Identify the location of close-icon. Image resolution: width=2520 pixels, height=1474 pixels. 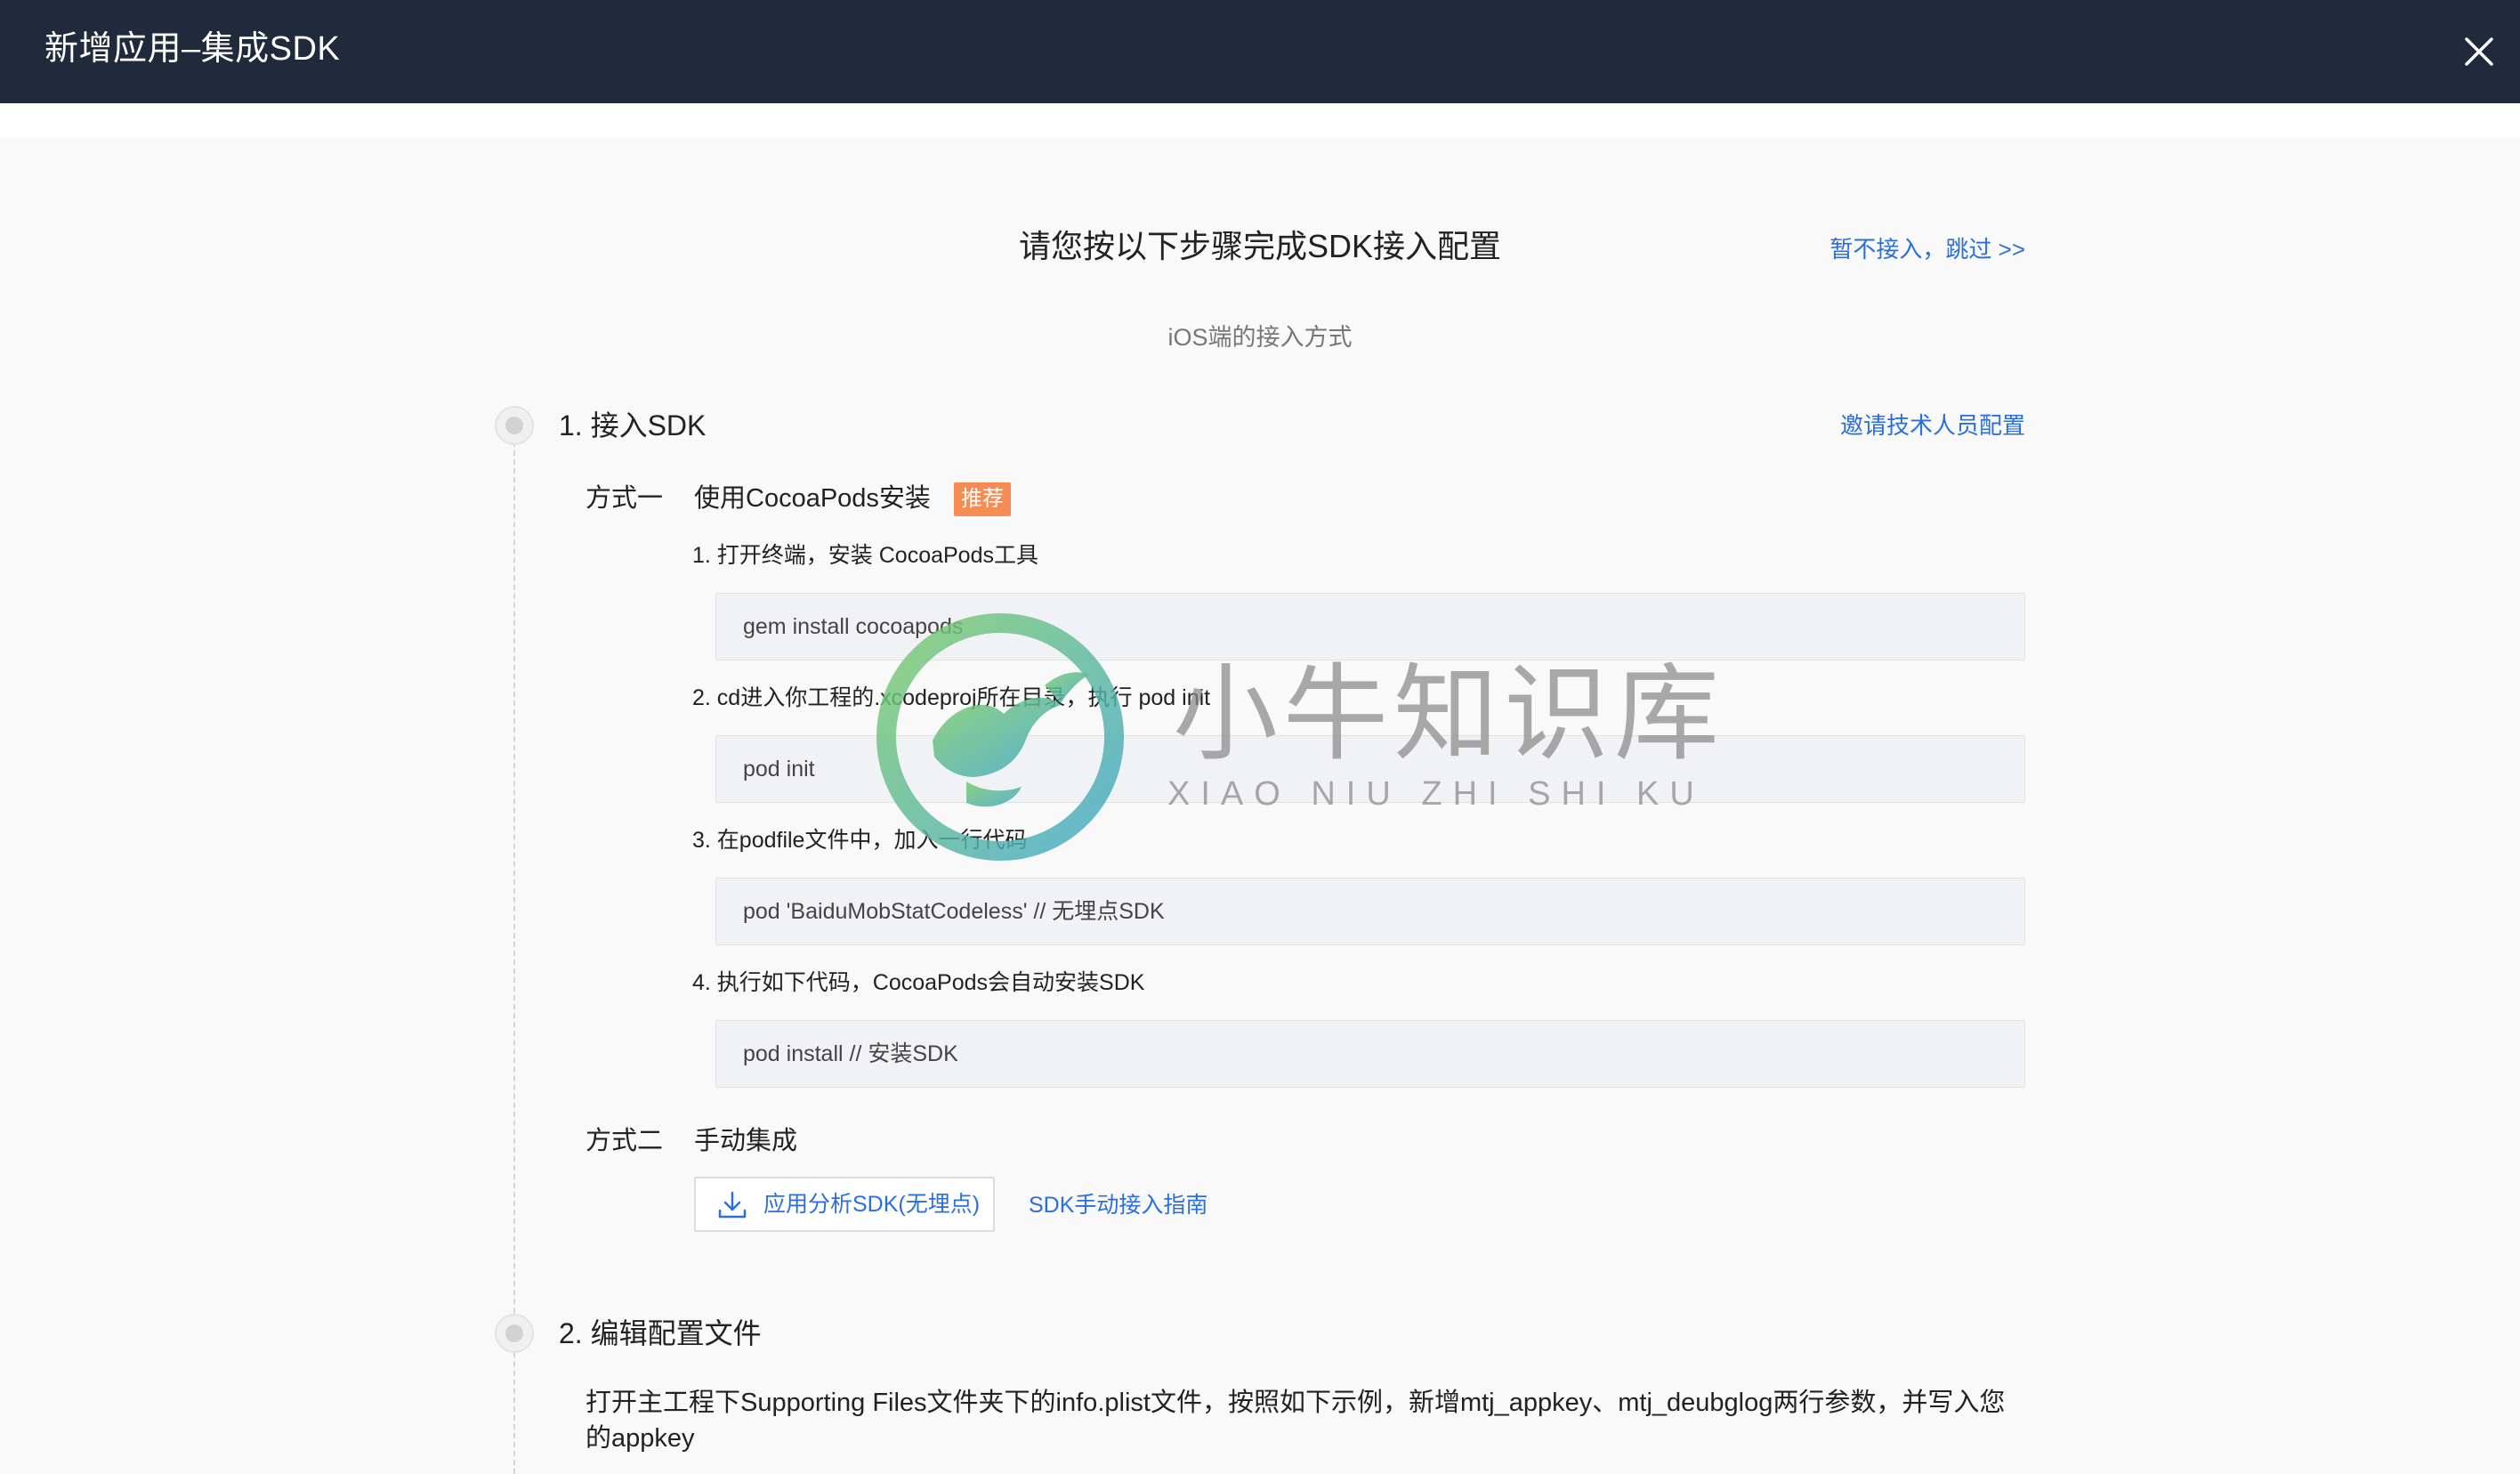
(2479, 51).